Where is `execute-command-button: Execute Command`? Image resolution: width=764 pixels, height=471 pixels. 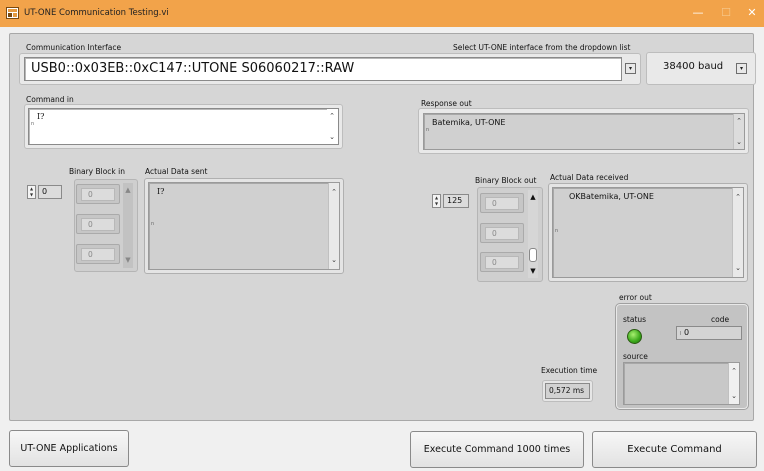 execute-command-button: Execute Command is located at coordinates (674, 449).